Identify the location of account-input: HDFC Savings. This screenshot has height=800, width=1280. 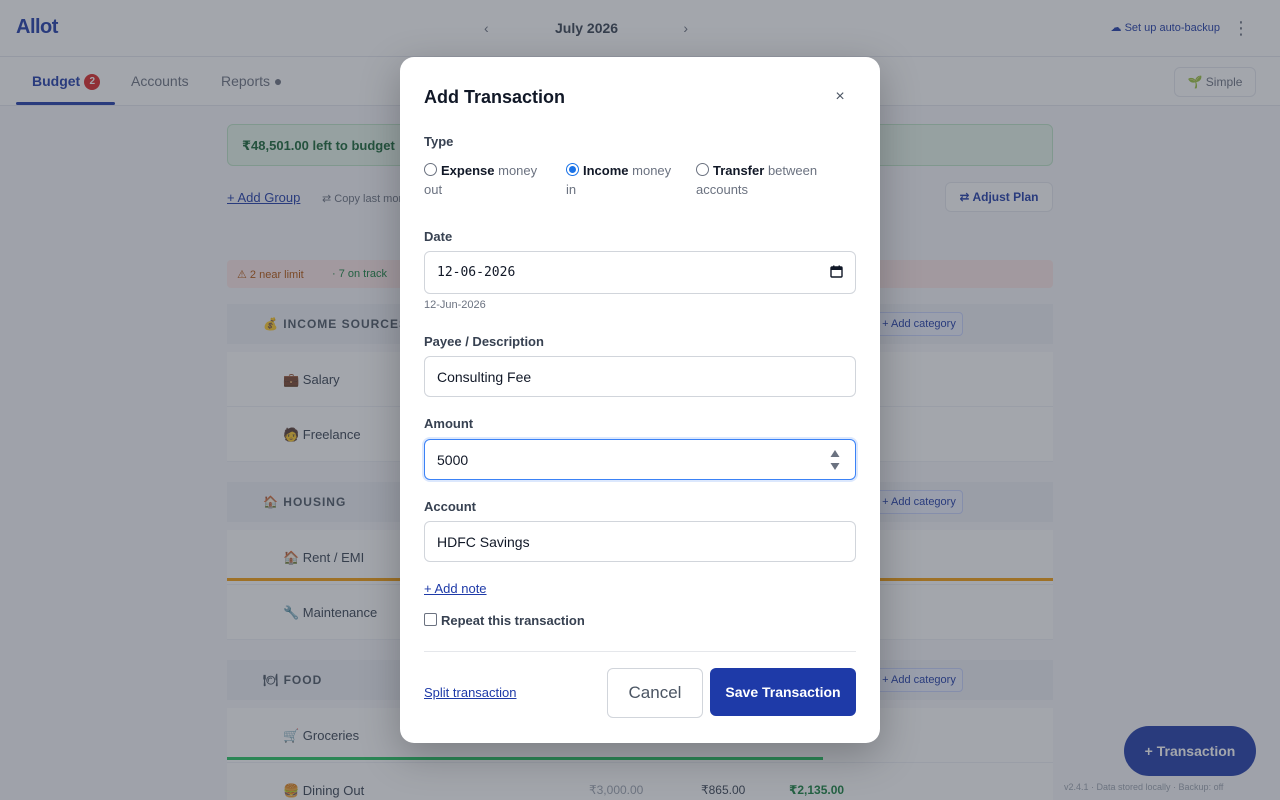
(640, 541).